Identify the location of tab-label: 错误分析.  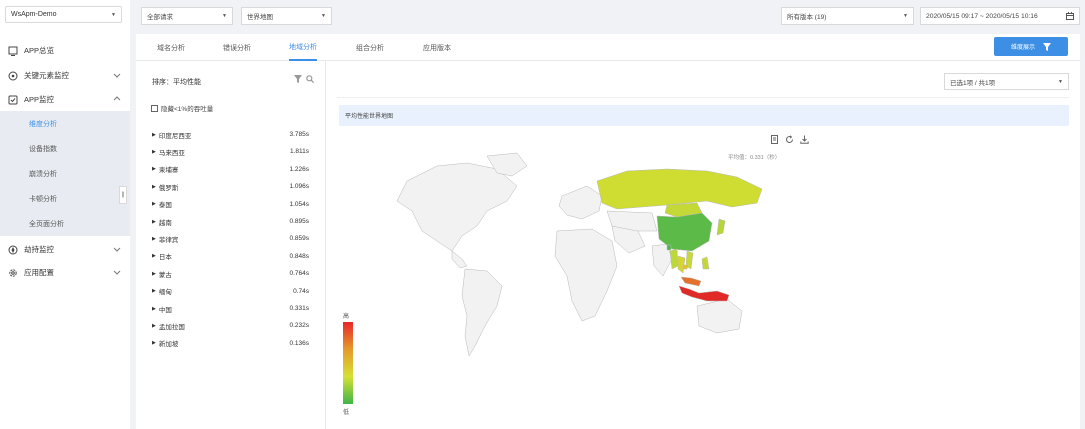
(237, 48).